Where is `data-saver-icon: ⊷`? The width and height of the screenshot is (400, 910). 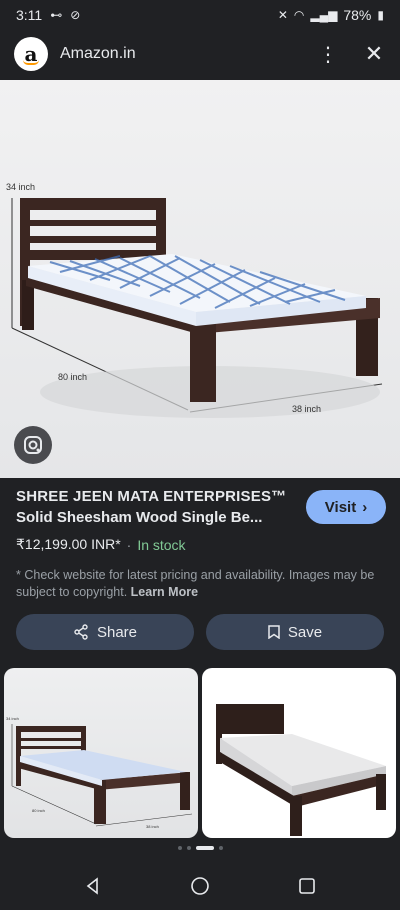
data-saver-icon: ⊷ is located at coordinates (56, 15).